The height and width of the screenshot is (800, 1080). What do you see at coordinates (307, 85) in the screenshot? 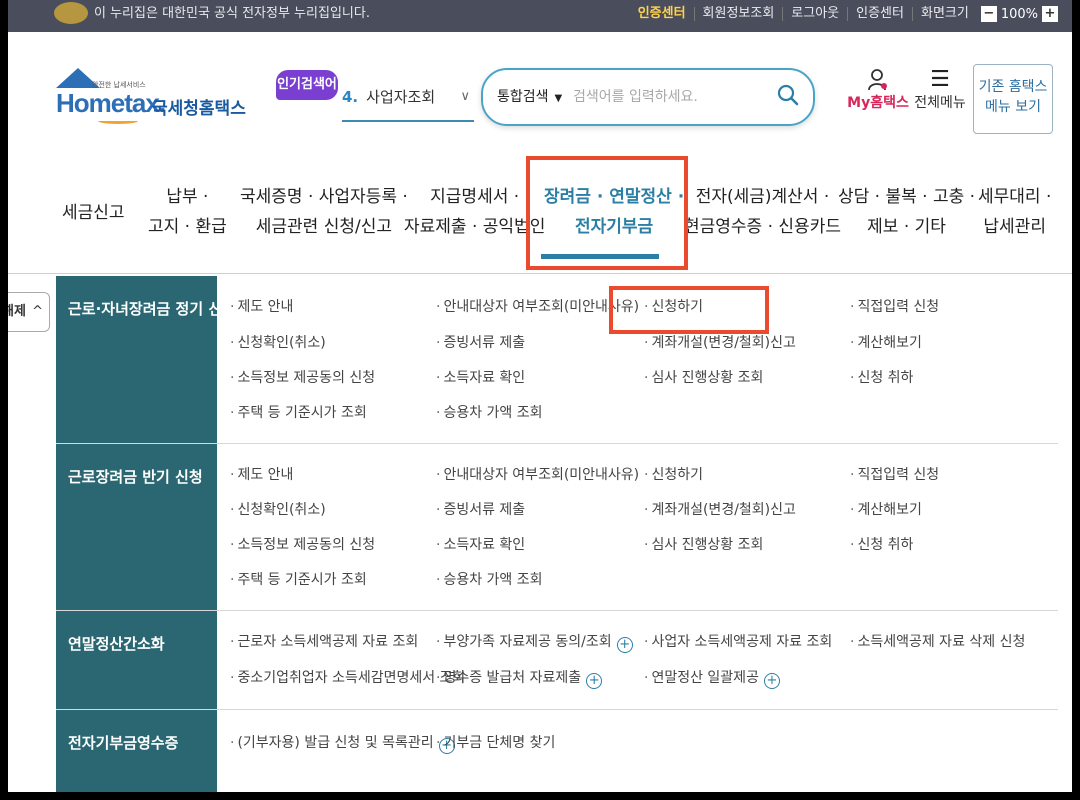
I see `popular-search-tag: 인기검색어` at bounding box center [307, 85].